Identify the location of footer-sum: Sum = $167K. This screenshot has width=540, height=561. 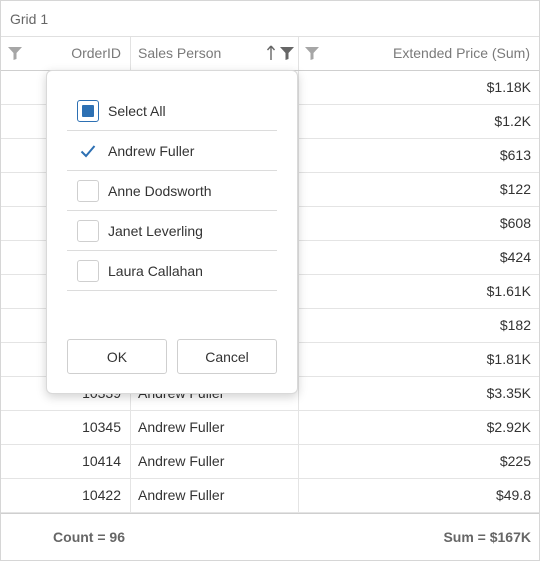
(487, 537).